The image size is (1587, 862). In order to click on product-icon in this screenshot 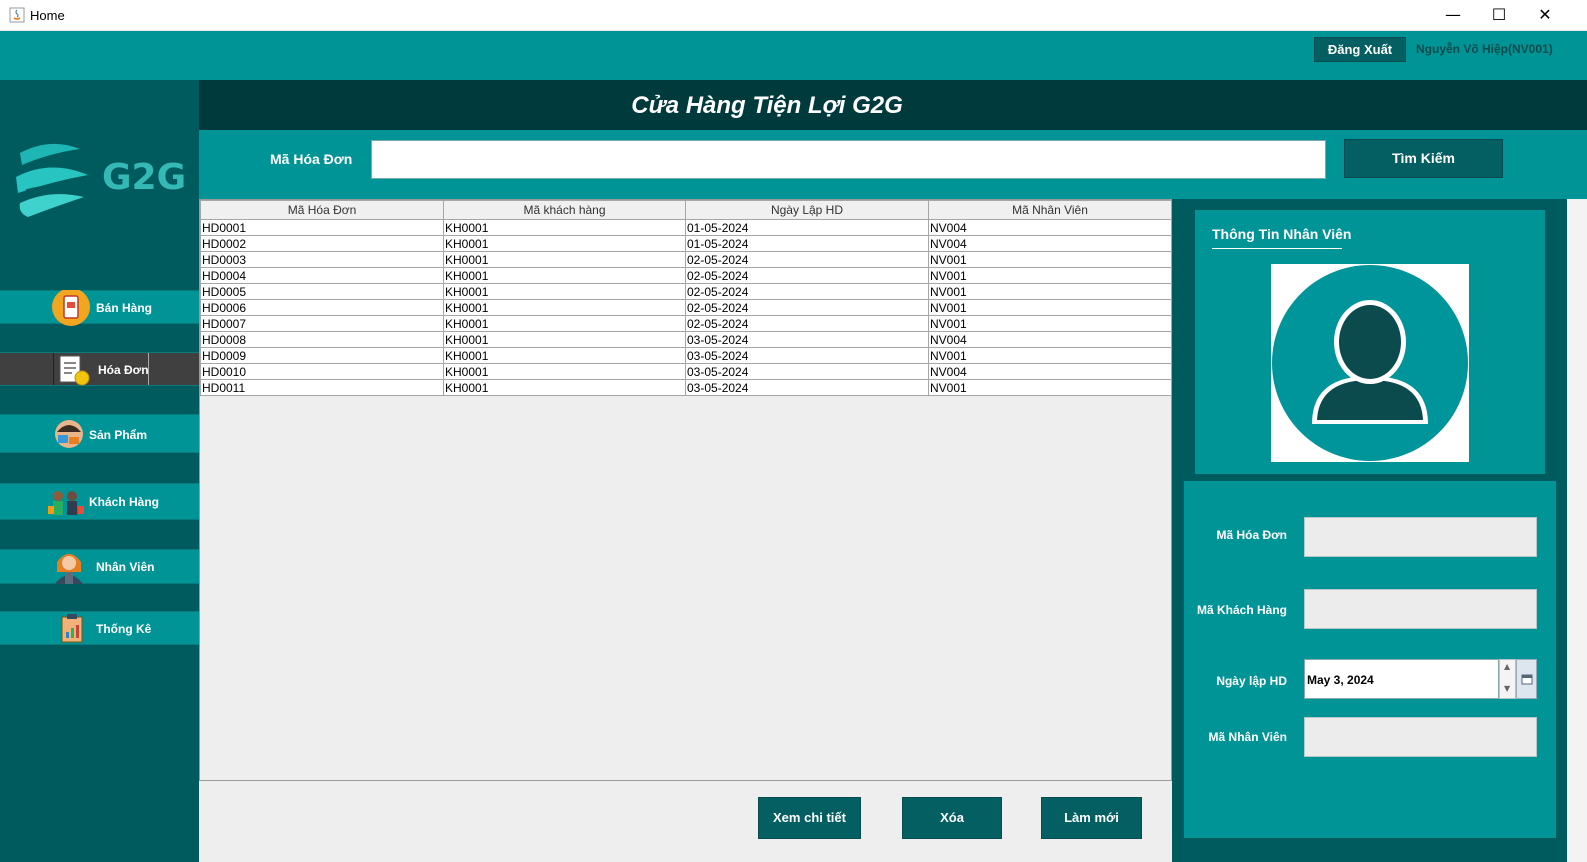, I will do `click(69, 434)`.